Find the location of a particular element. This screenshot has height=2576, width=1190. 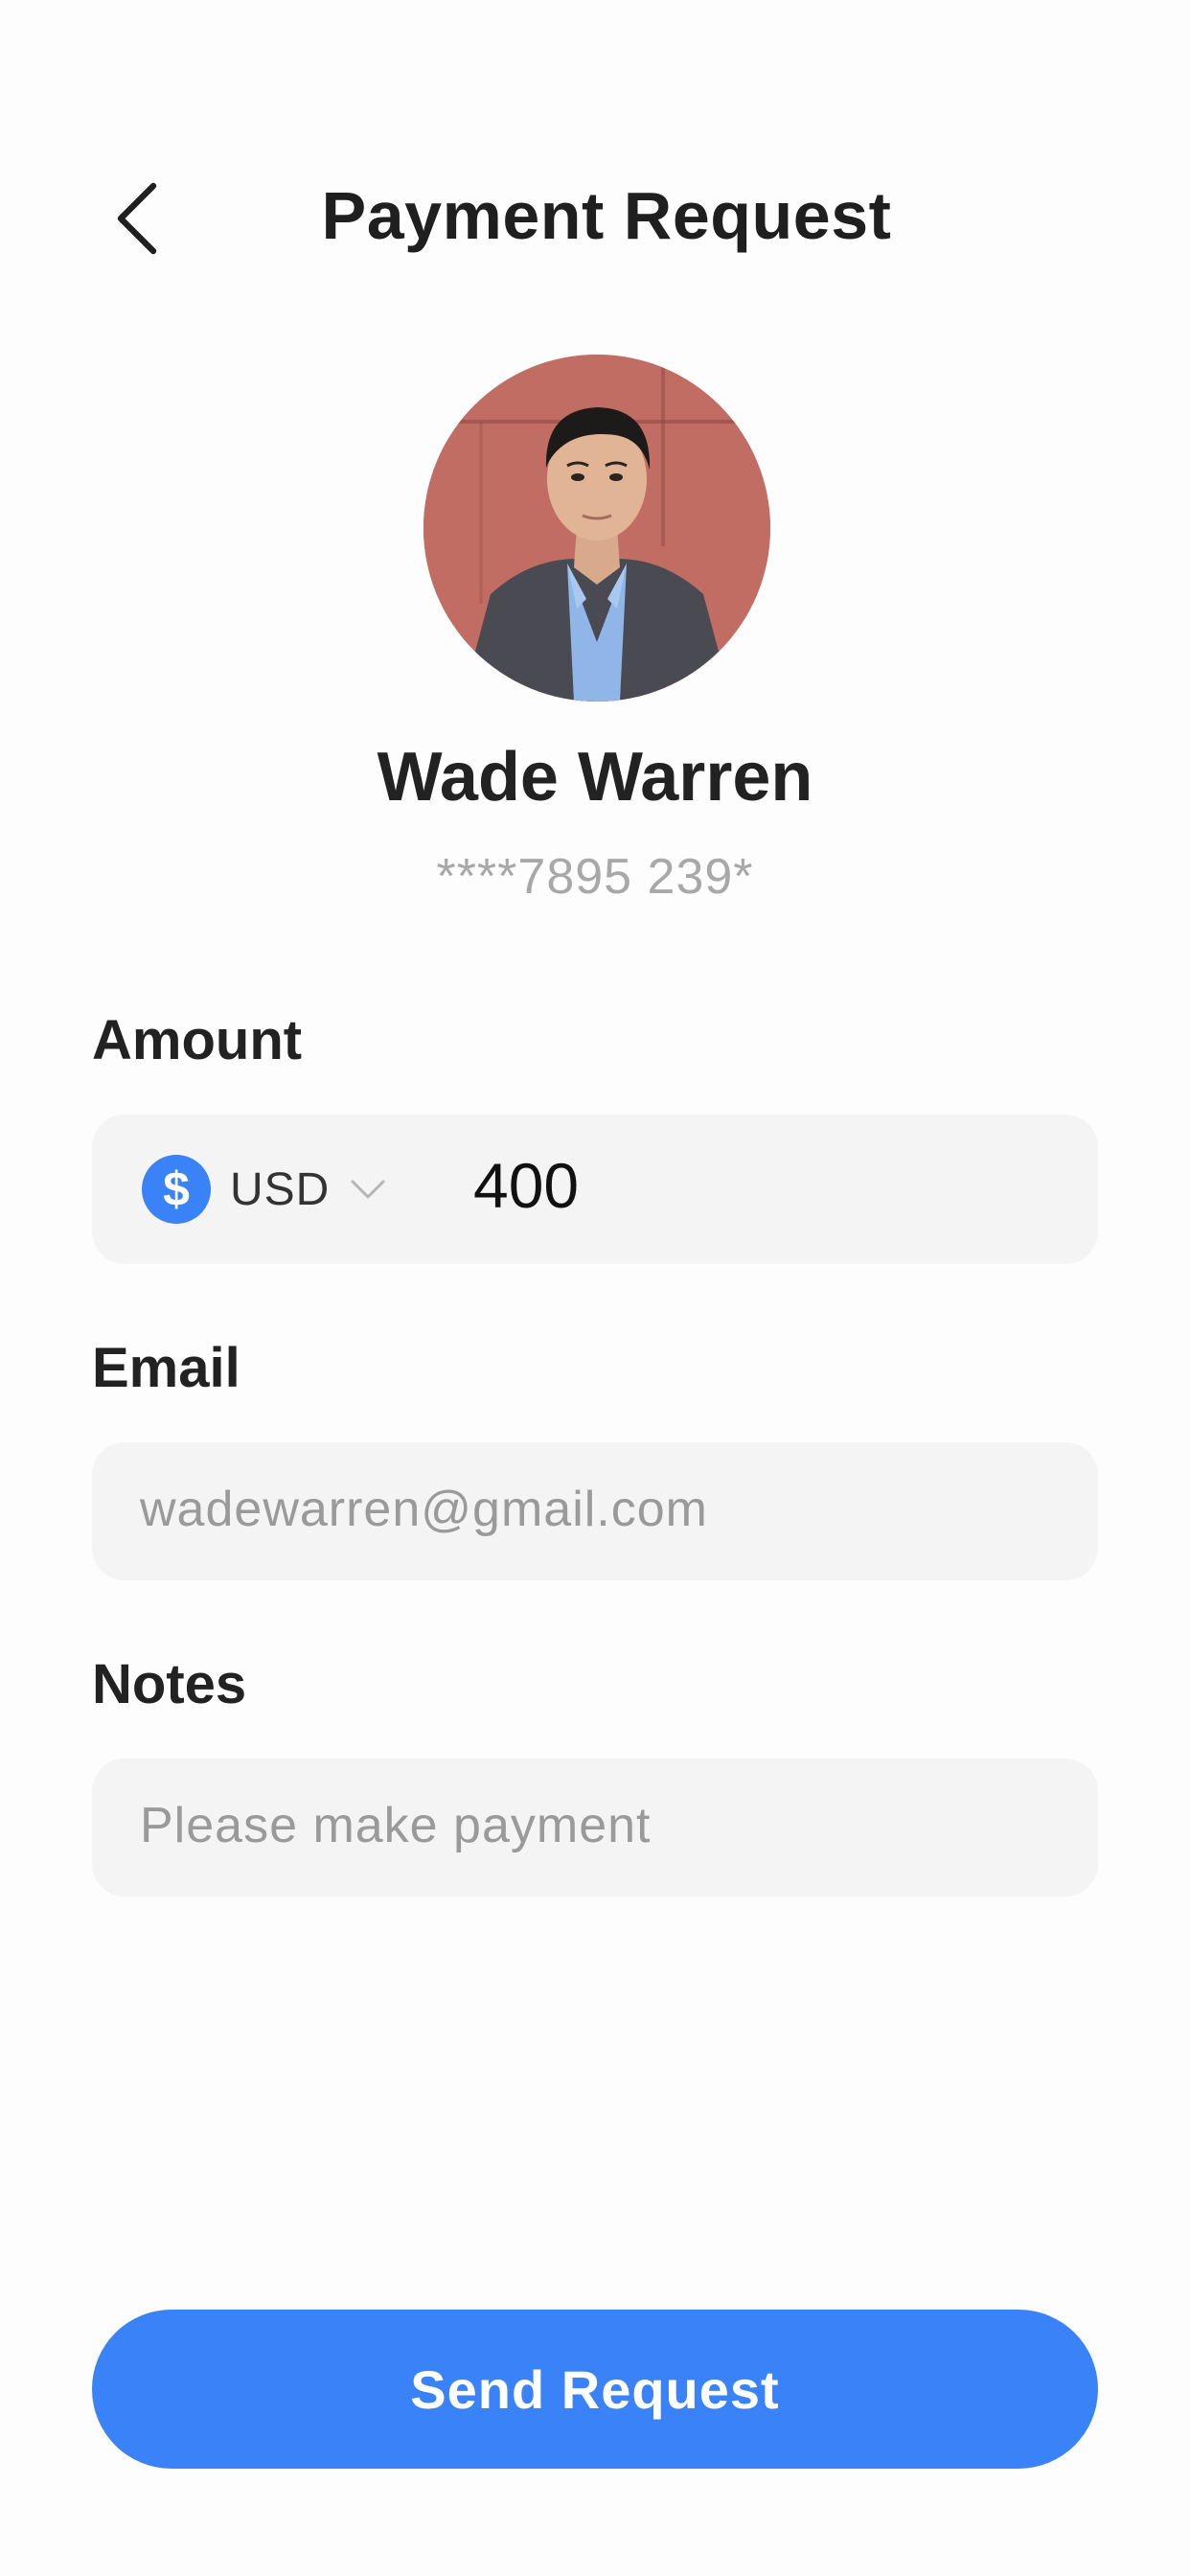

amount-input: 400 is located at coordinates (526, 1185).